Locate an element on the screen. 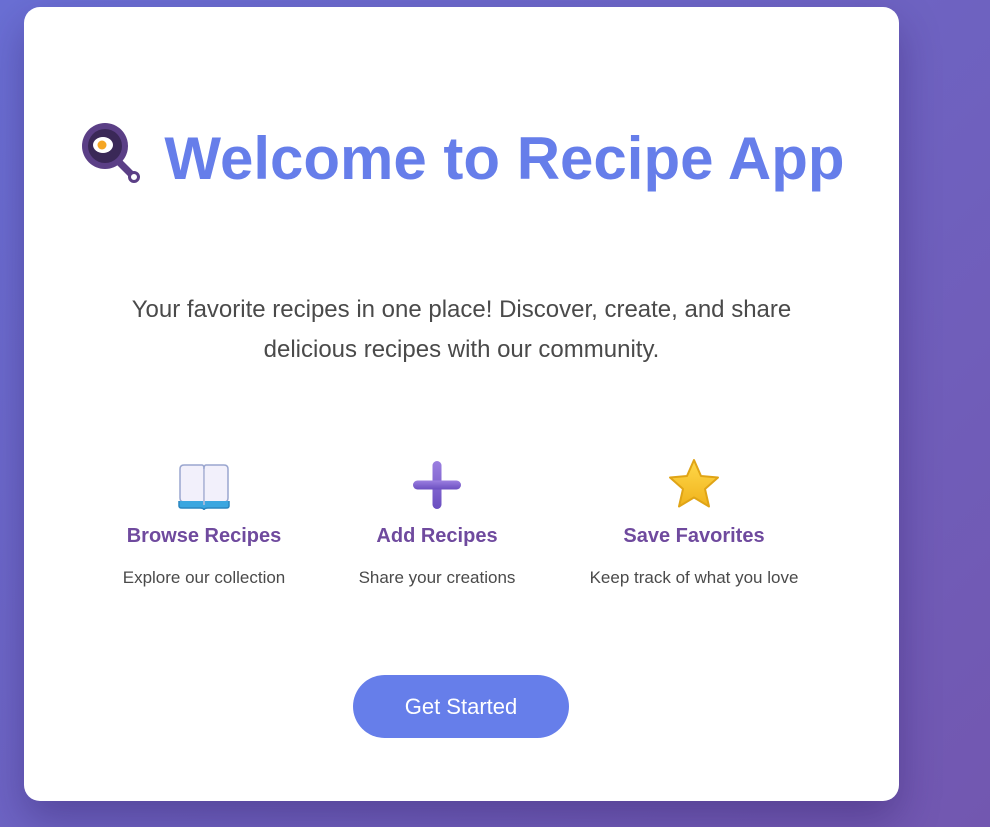  feature-add-recipes: Add Recipes Share your creations is located at coordinates (437, 523).